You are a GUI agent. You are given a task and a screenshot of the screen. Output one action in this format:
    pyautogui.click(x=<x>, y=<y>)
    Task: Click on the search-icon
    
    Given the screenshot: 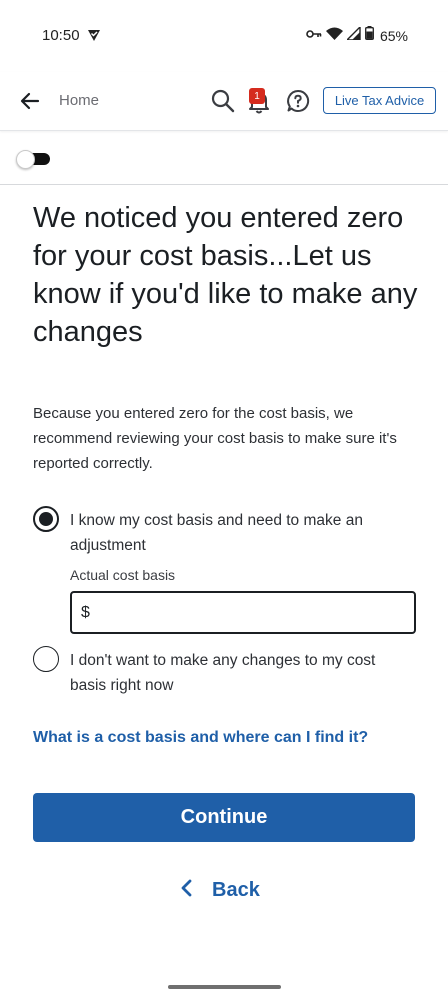 What is the action you would take?
    pyautogui.click(x=223, y=103)
    